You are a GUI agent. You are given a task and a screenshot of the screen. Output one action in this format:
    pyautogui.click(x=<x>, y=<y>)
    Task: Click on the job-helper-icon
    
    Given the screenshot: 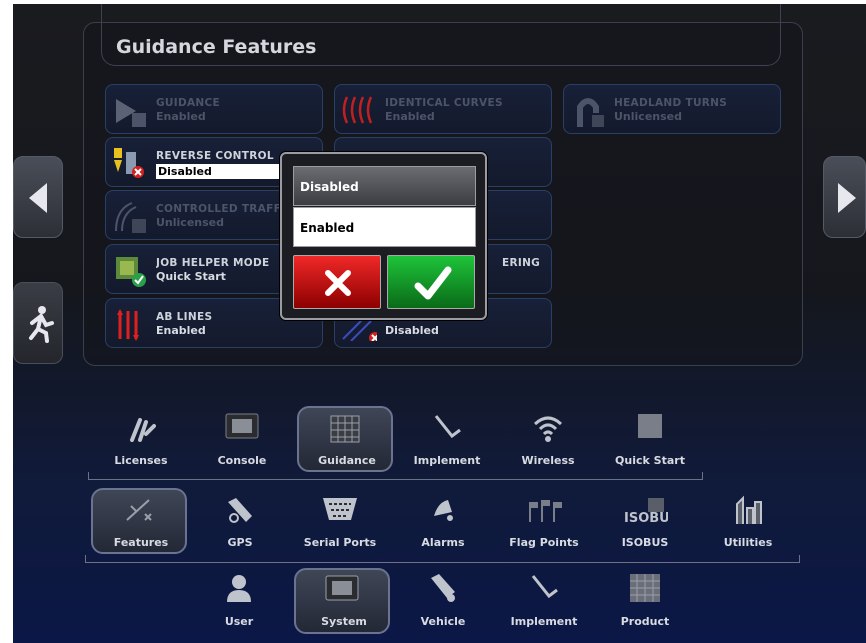 What is the action you would take?
    pyautogui.click(x=131, y=272)
    